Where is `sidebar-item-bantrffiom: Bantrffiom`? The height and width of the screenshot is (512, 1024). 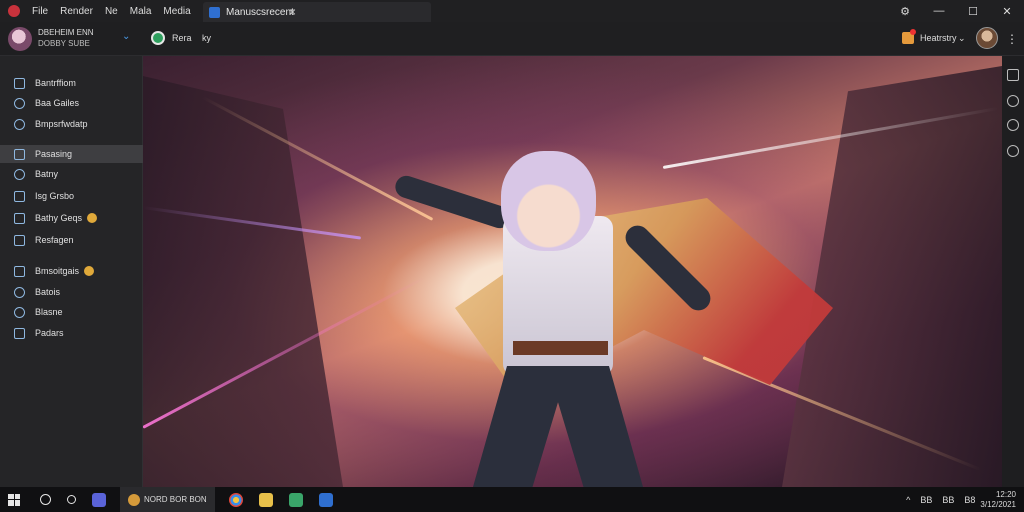
sidebar-item-bantrffiom: Bantrffiom is located at coordinates (71, 83).